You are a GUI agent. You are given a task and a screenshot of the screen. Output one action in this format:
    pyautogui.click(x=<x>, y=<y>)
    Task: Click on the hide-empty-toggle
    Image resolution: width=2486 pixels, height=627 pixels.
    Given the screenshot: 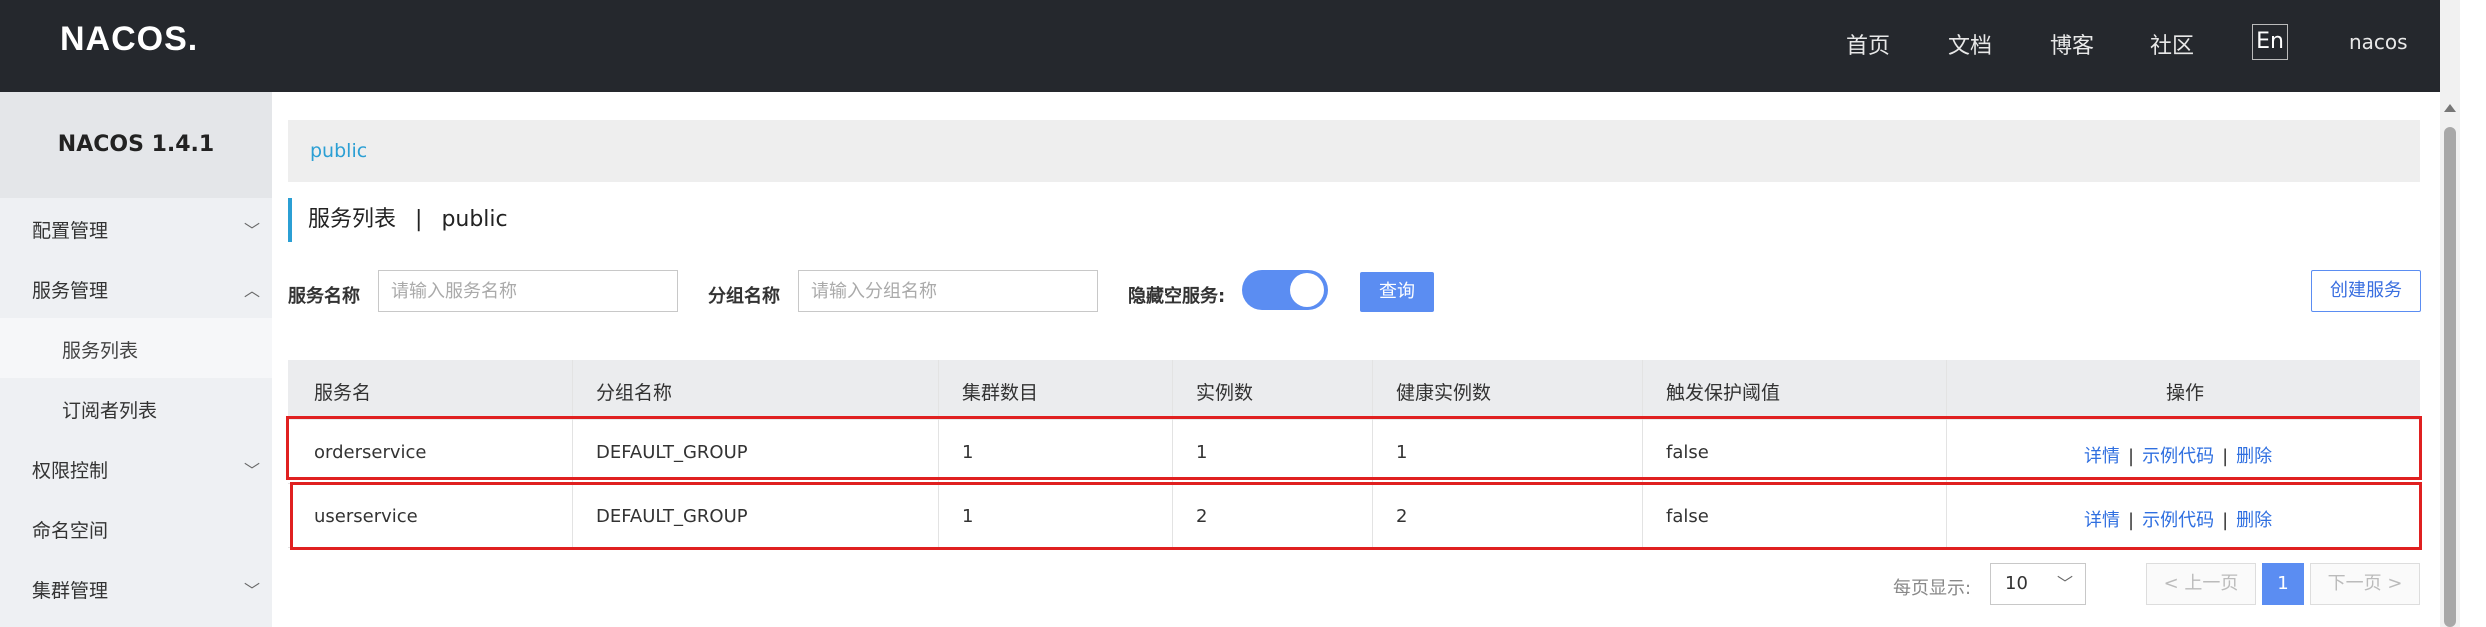 What is the action you would take?
    pyautogui.click(x=1285, y=290)
    